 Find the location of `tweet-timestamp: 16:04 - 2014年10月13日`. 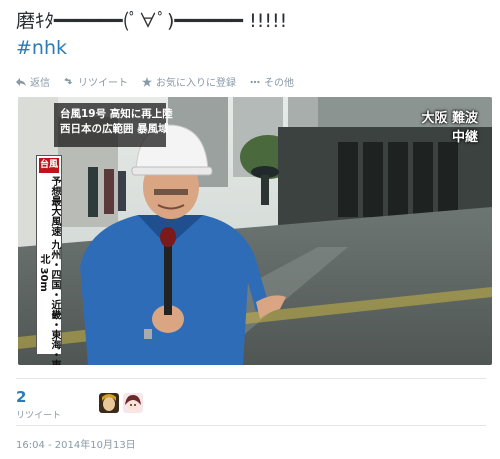

tweet-timestamp: 16:04 - 2014年10月13日 is located at coordinates (76, 443).